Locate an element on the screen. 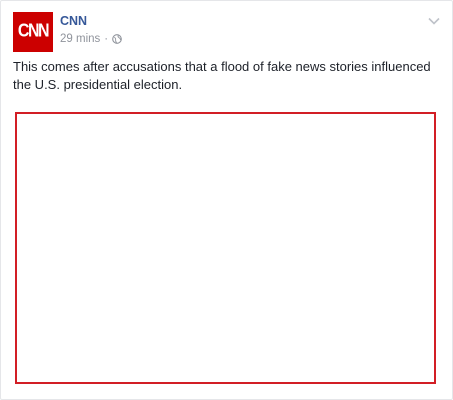 Image resolution: width=453 pixels, height=400 pixels. page-name-link: CNN is located at coordinates (73, 21).